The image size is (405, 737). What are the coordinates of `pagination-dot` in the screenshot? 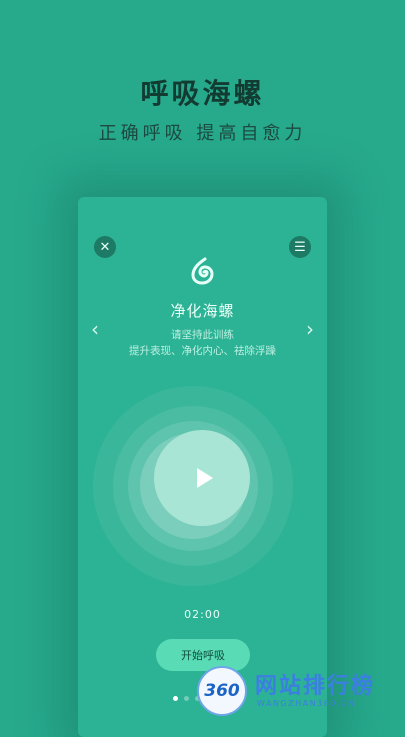 It's located at (186, 698).